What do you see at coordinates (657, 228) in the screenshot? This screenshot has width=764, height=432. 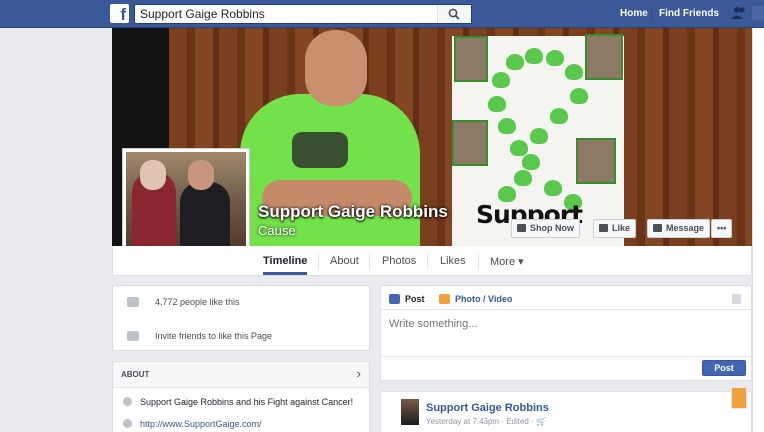 I see `message-icon` at bounding box center [657, 228].